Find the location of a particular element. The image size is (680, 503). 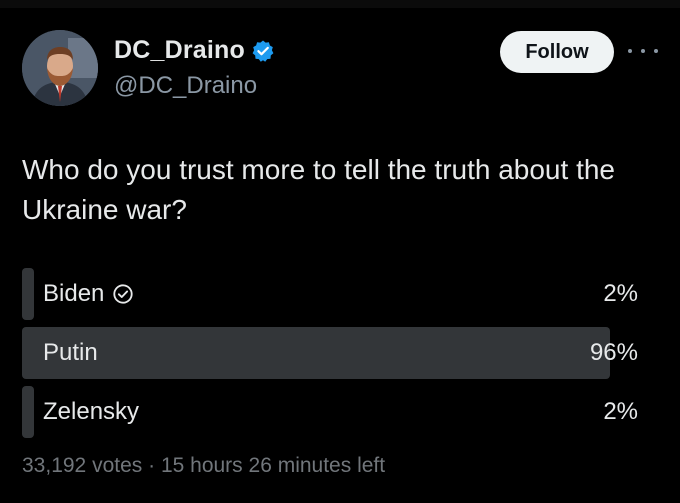

follow-button: Follow is located at coordinates (557, 52).